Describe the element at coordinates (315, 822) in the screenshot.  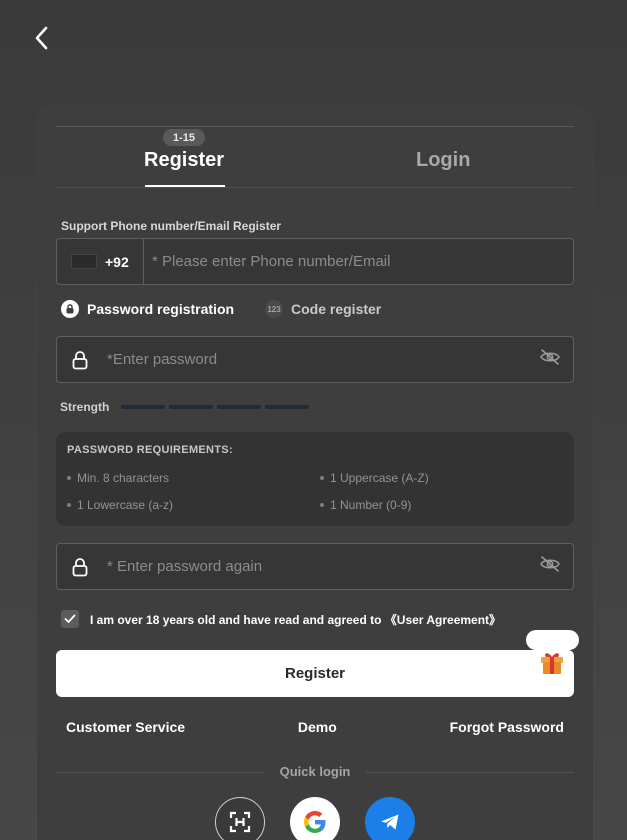
I see `google-icon` at that location.